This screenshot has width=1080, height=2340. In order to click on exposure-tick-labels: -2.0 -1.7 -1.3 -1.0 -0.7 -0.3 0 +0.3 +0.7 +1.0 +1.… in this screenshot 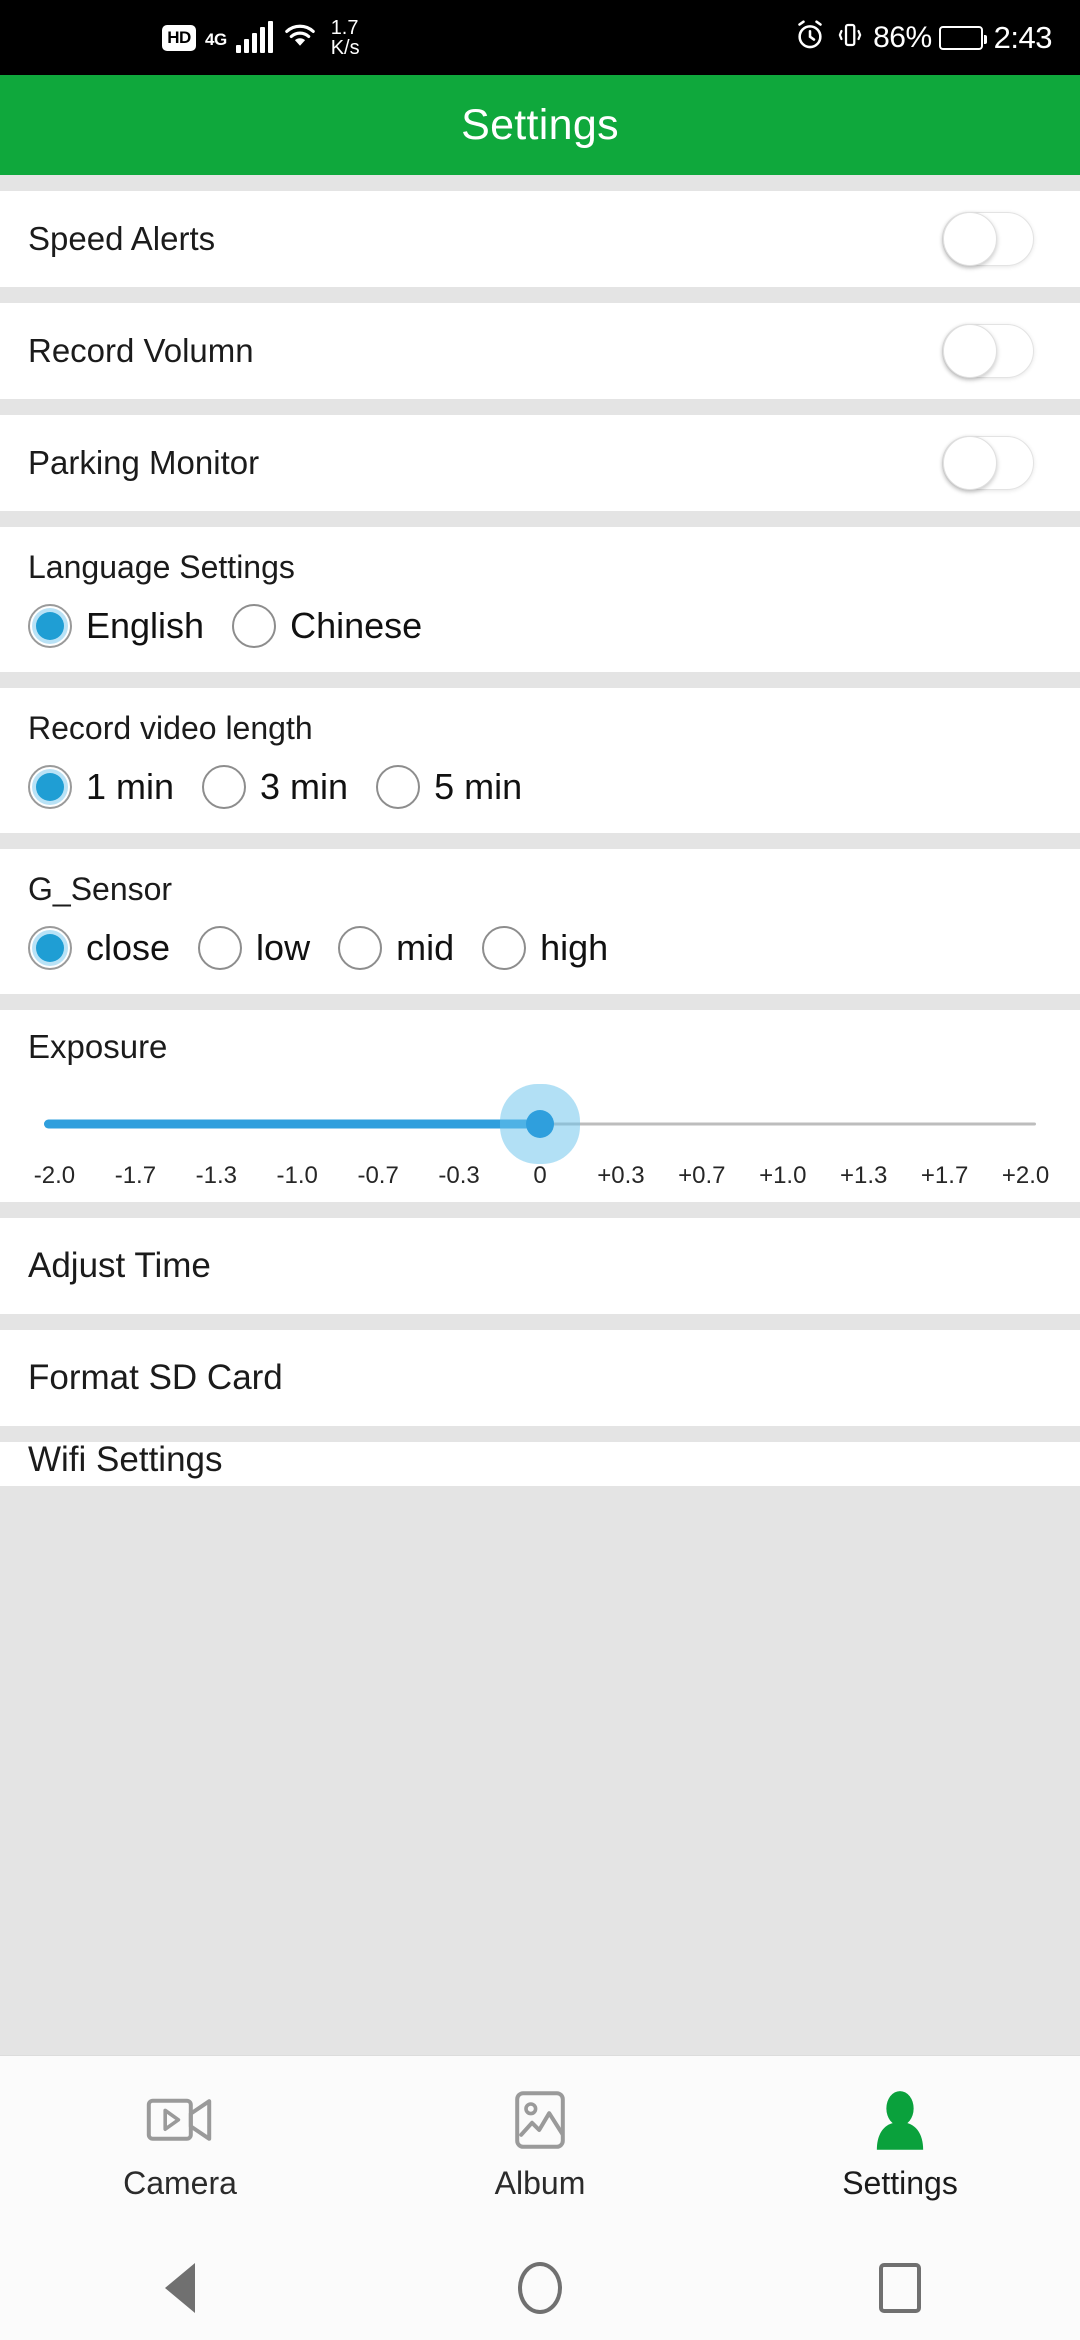, I will do `click(540, 1176)`.